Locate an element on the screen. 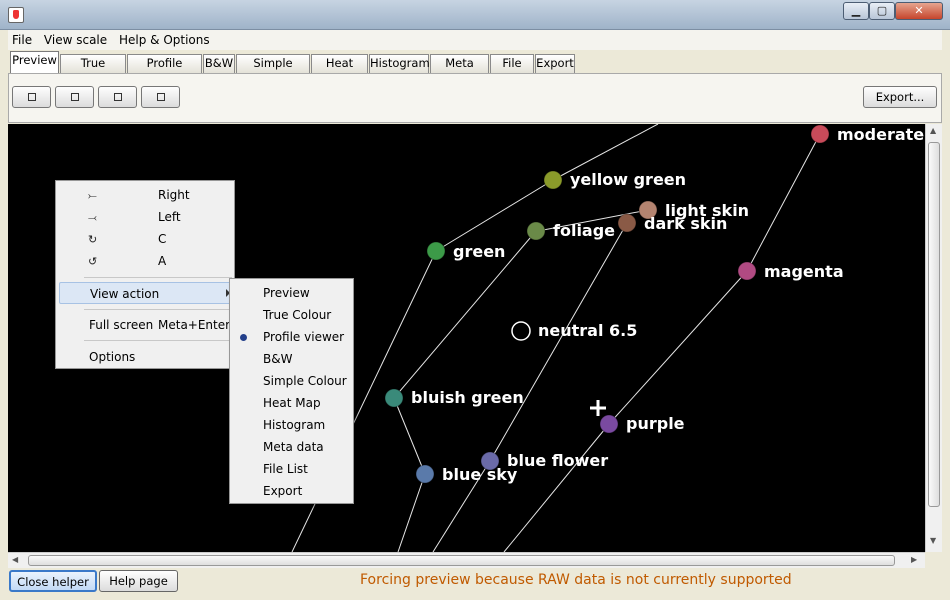 This screenshot has height=600, width=950. move-cursor-icon is located at coordinates (598, 408).